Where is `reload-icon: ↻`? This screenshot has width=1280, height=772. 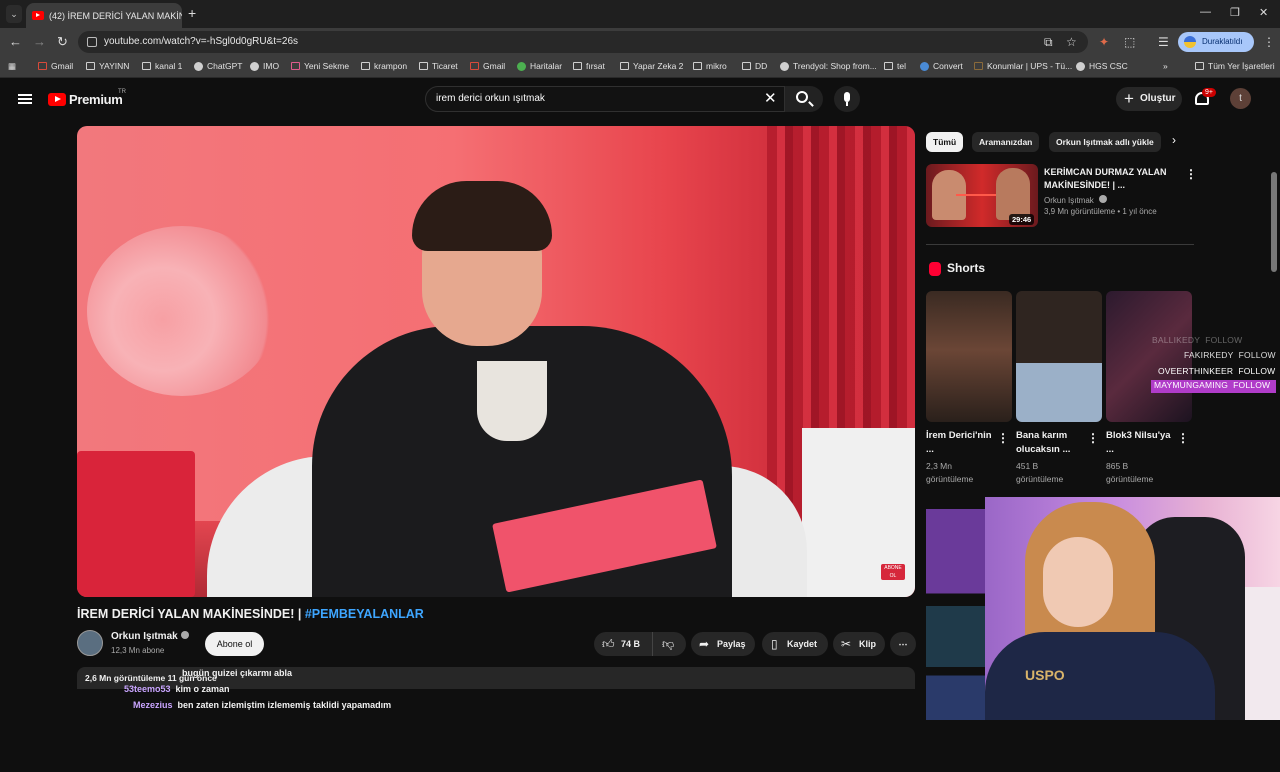
reload-icon: ↻ is located at coordinates (62, 42).